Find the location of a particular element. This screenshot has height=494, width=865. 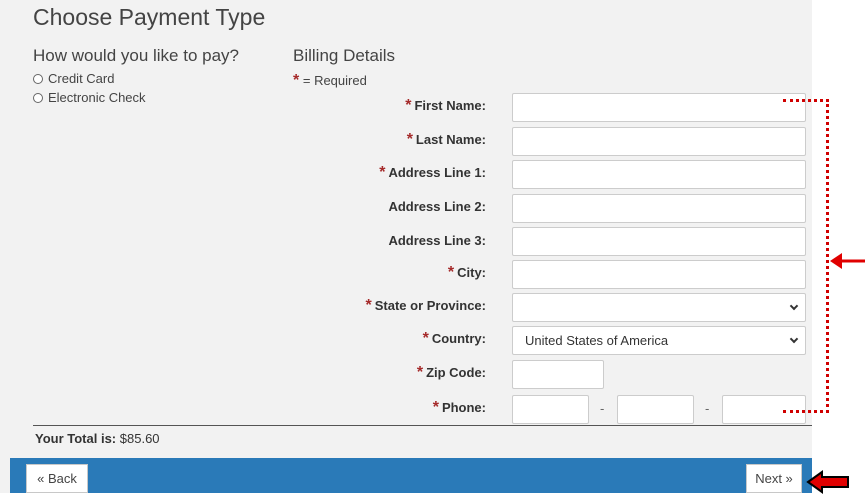

address-line-3-label: Address Line 3: is located at coordinates (437, 240).